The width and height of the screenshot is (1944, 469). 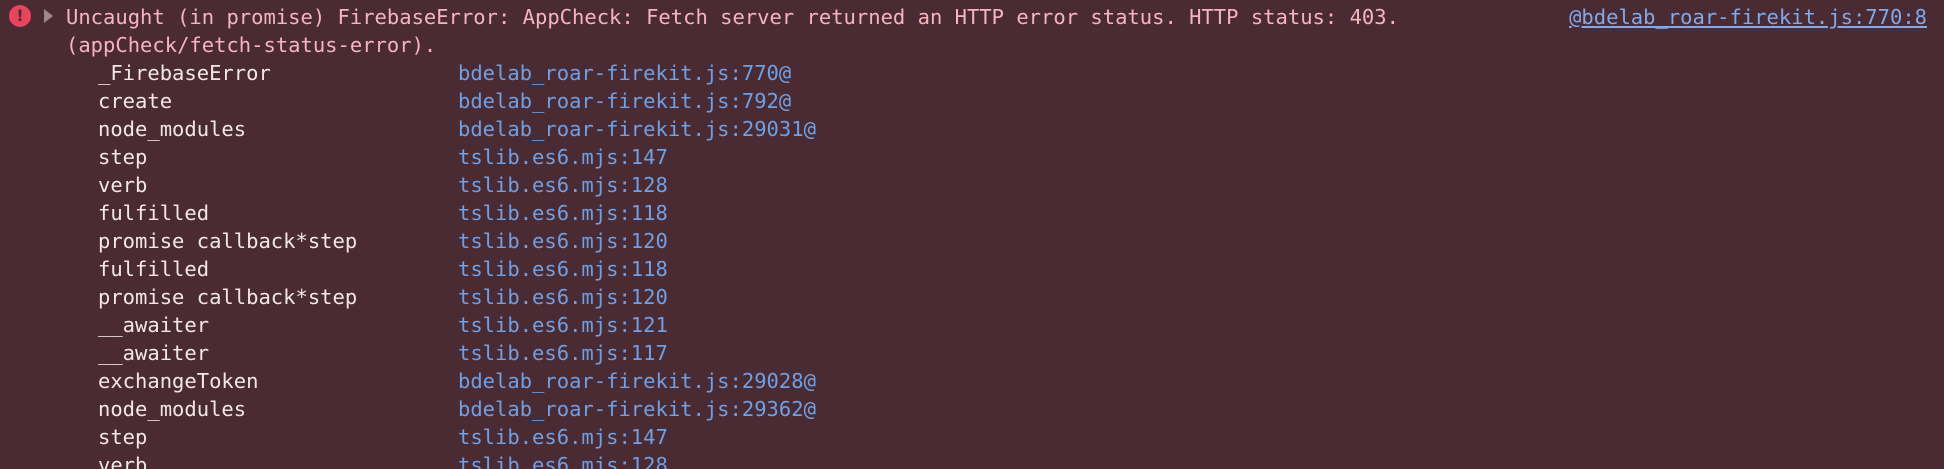 What do you see at coordinates (624, 73) in the screenshot?
I see `stack-frame-location-link: bdelab_roar-firekit.js:770@` at bounding box center [624, 73].